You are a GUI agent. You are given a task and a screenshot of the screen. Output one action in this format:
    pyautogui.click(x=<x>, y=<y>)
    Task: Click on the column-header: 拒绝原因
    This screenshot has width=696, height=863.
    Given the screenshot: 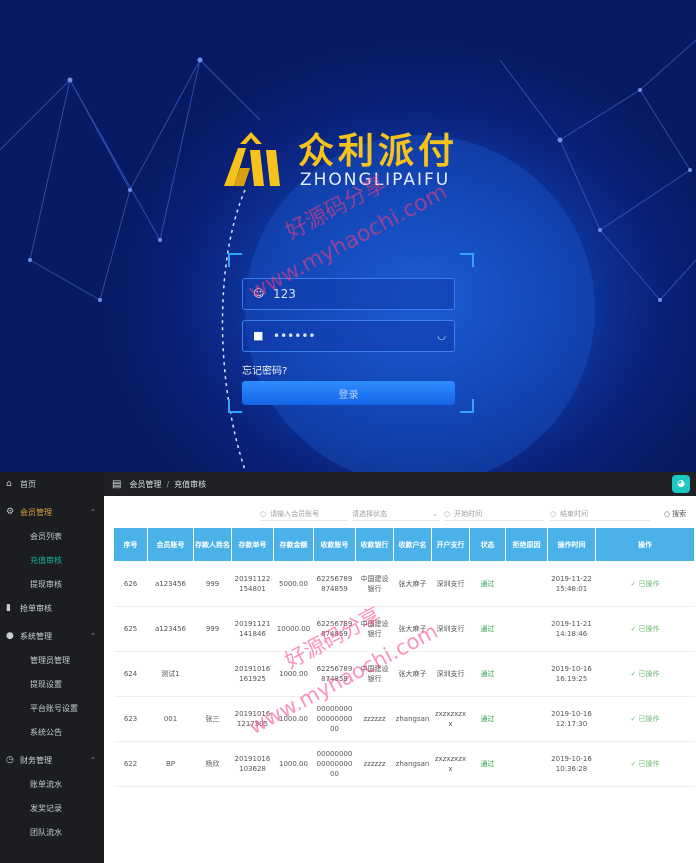 What is the action you would take?
    pyautogui.click(x=526, y=544)
    